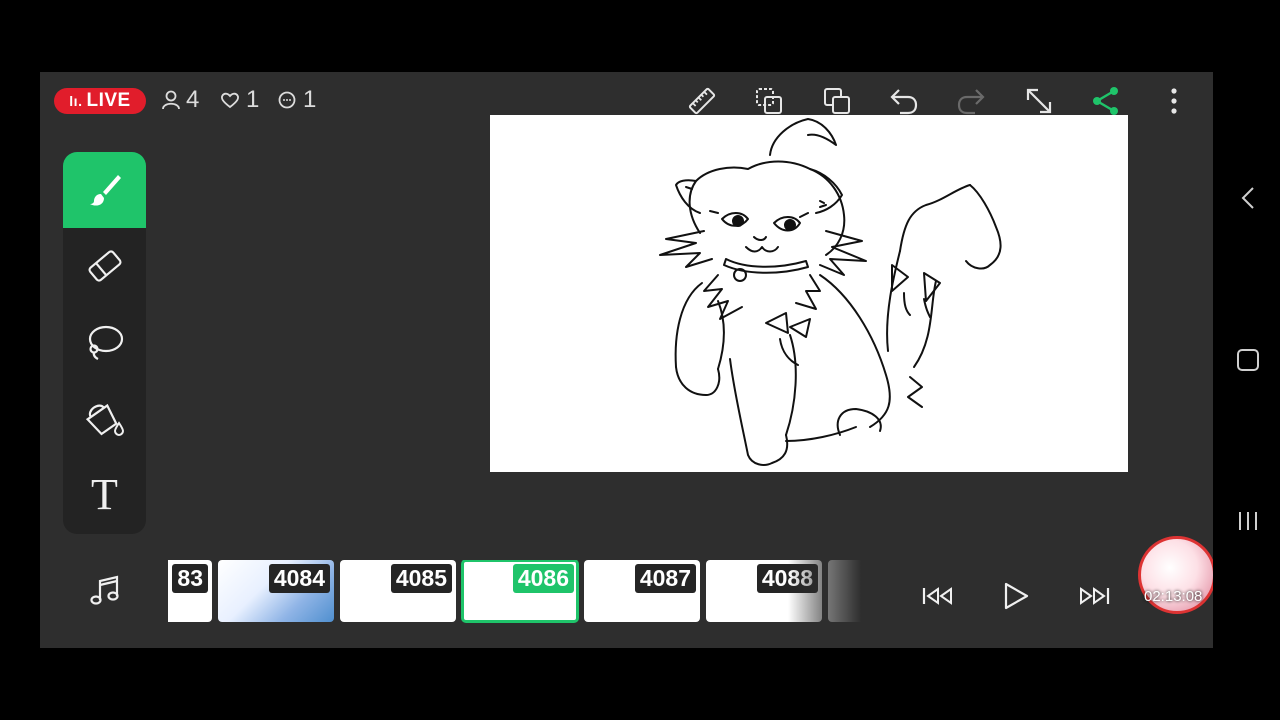 This screenshot has width=1280, height=720. What do you see at coordinates (543, 578) in the screenshot?
I see `frame-number: 4086` at bounding box center [543, 578].